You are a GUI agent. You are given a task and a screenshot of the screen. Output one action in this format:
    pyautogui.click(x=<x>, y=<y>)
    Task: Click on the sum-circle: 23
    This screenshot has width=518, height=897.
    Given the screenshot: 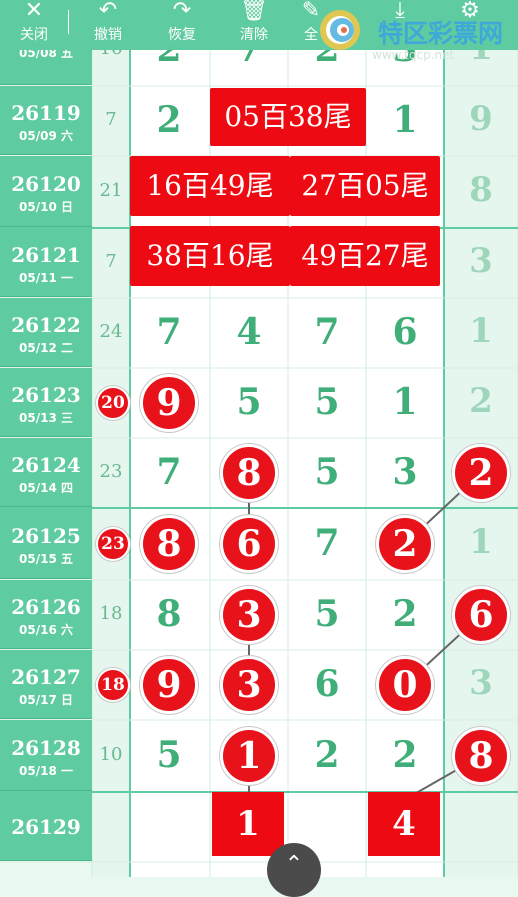 What is the action you would take?
    pyautogui.click(x=113, y=544)
    